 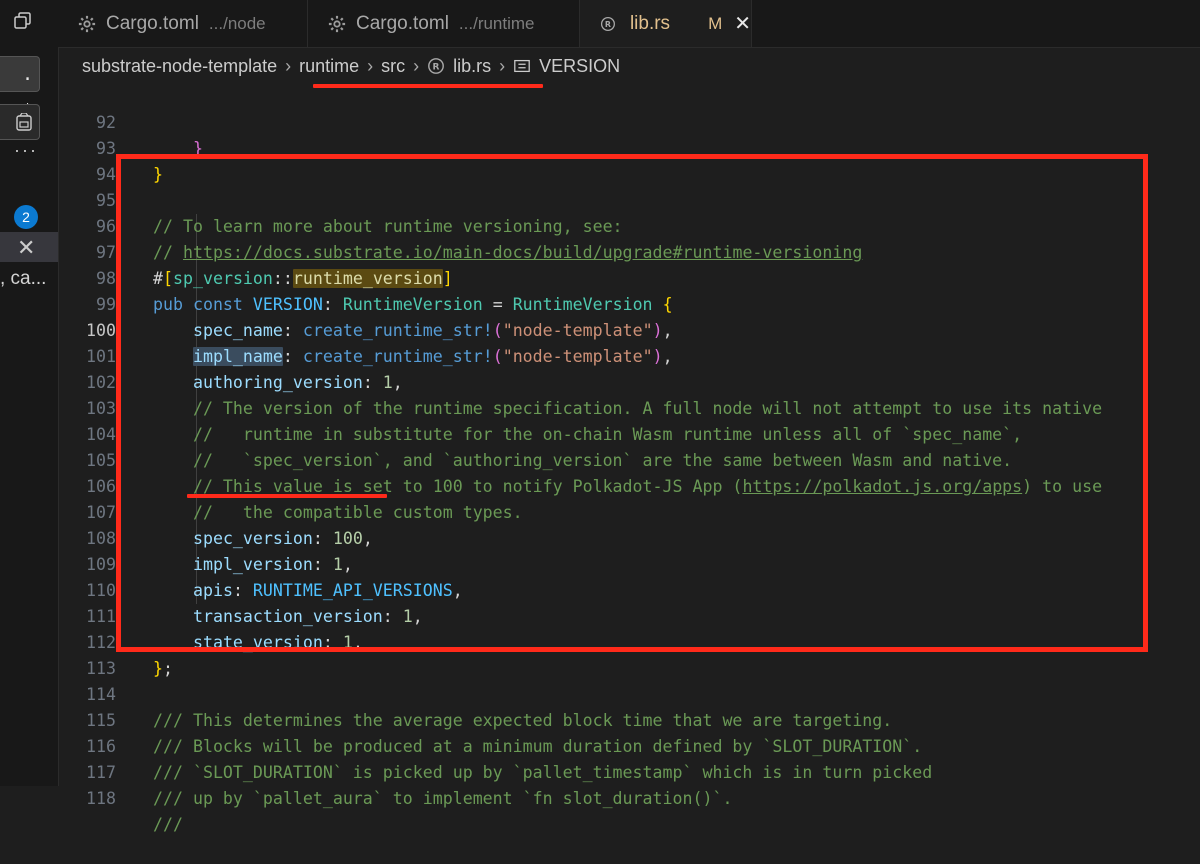 I want to click on code-line: 94, so click(x=87, y=160).